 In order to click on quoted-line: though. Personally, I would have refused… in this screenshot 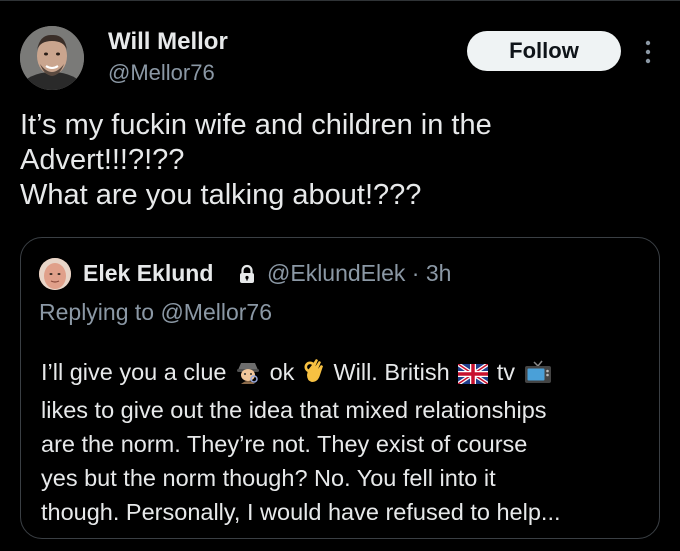, I will do `click(301, 512)`.